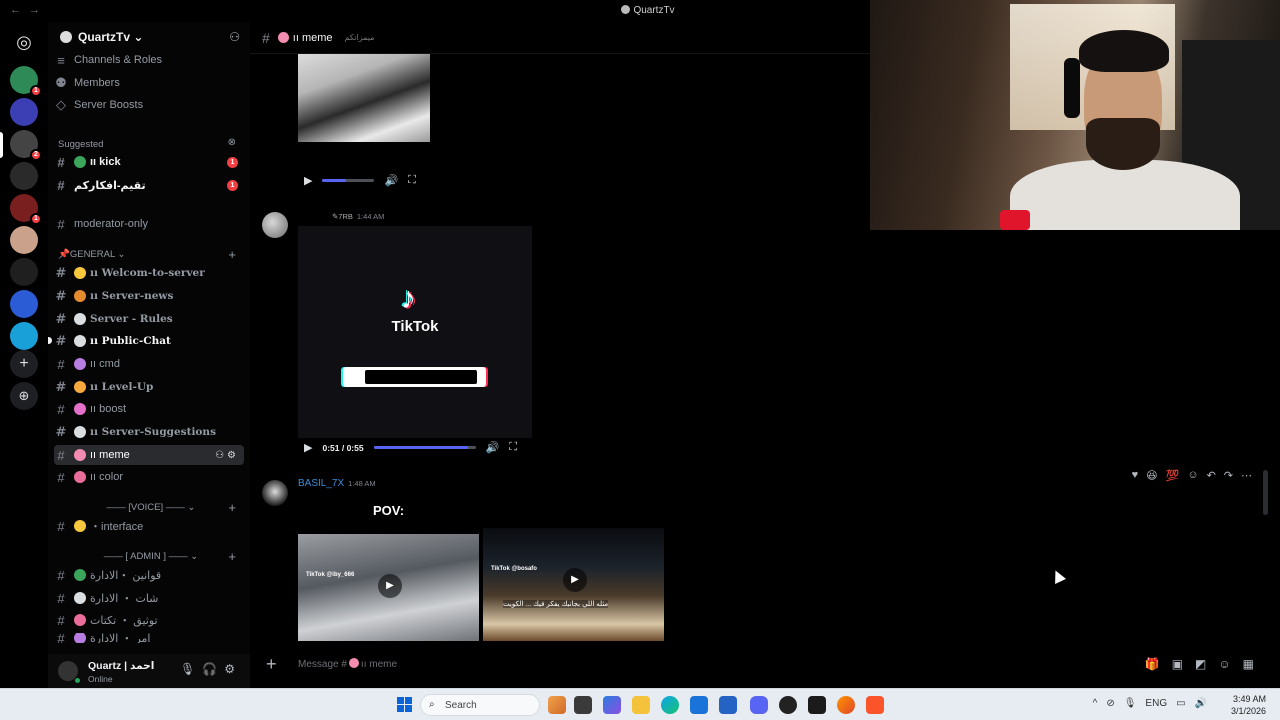 This screenshot has height=720, width=1280. Describe the element at coordinates (24, 272) in the screenshot. I see `server-7-icon` at that location.